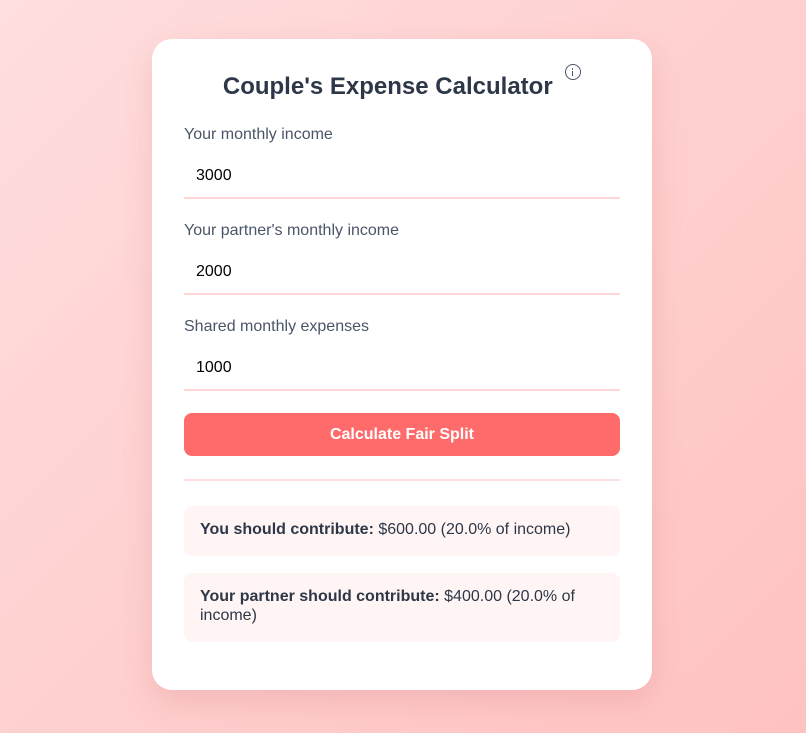 Image resolution: width=806 pixels, height=733 pixels. What do you see at coordinates (292, 230) in the screenshot?
I see `partner-income-label: Your partner's monthly income` at bounding box center [292, 230].